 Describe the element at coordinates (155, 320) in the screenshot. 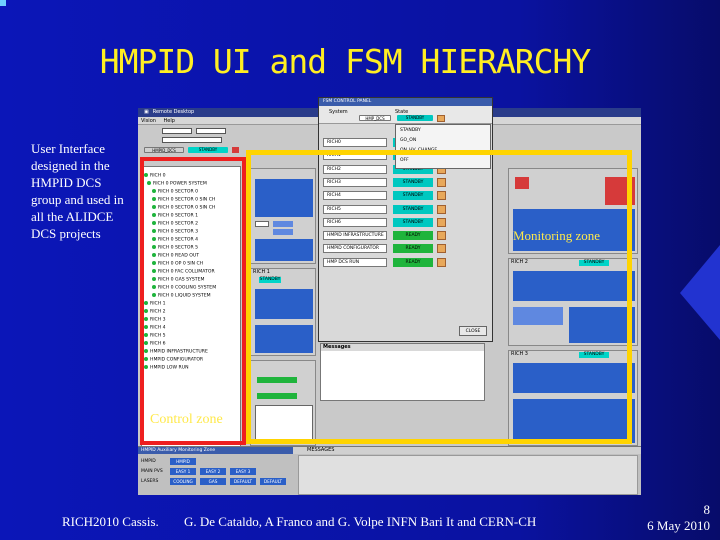

I see `tree-item: RICH 3` at that location.